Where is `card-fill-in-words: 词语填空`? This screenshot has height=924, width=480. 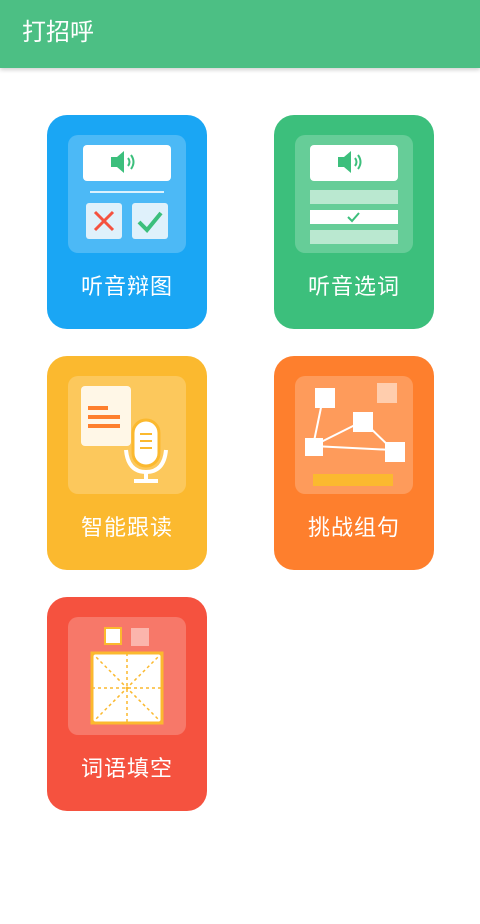 card-fill-in-words: 词语填空 is located at coordinates (127, 704).